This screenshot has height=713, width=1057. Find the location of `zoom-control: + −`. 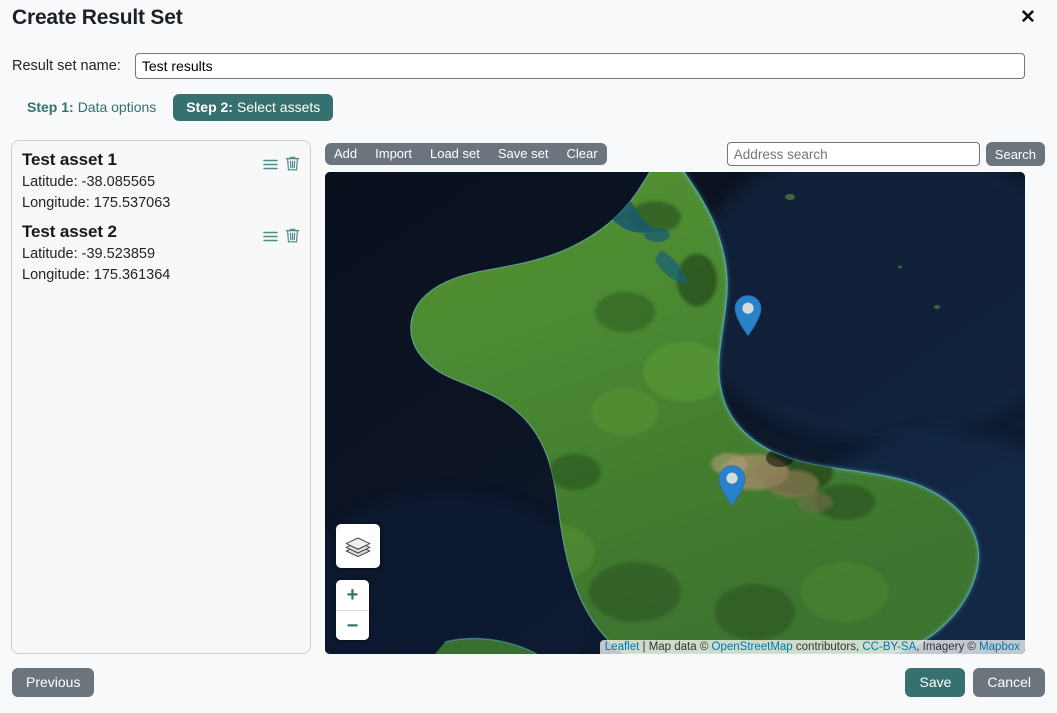

zoom-control: + − is located at coordinates (352, 610).